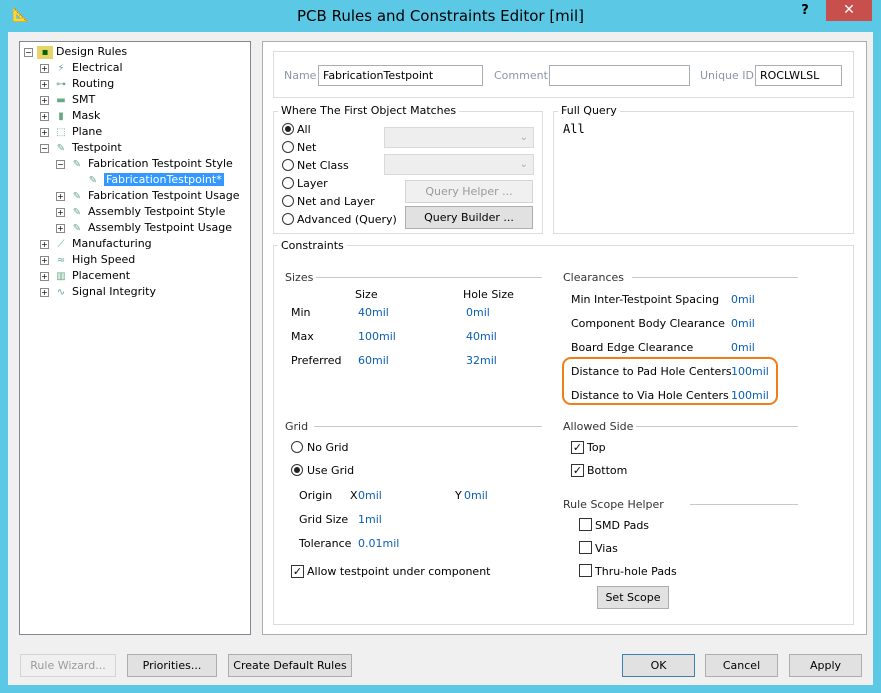  What do you see at coordinates (297, 470) in the screenshot?
I see `use-grid-radio` at bounding box center [297, 470].